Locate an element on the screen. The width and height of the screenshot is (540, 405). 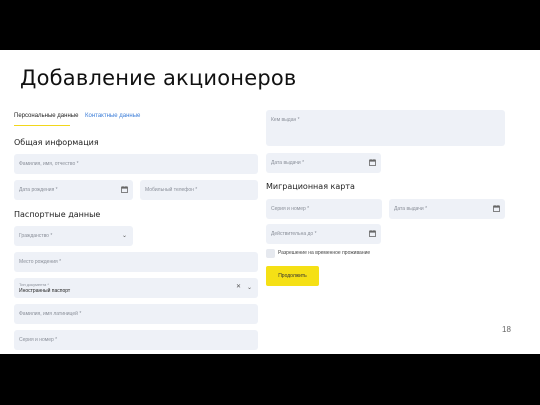
series-number-placeholder: Серия и номер * is located at coordinates (38, 340).